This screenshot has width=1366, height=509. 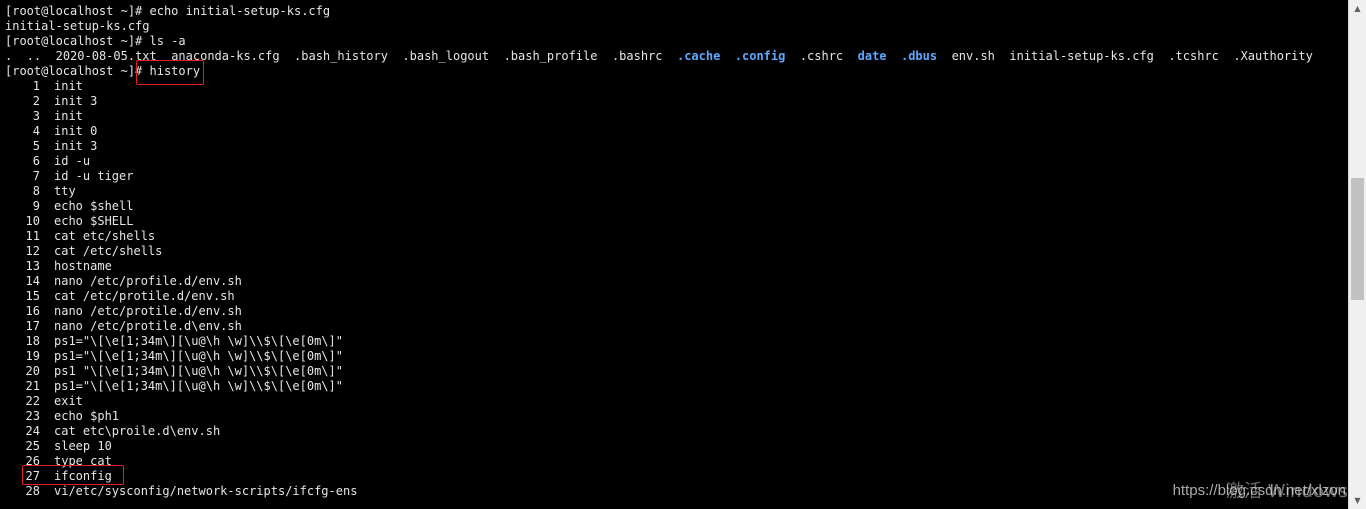 I want to click on history-entry-command: echo $SHELL, so click(x=94, y=221).